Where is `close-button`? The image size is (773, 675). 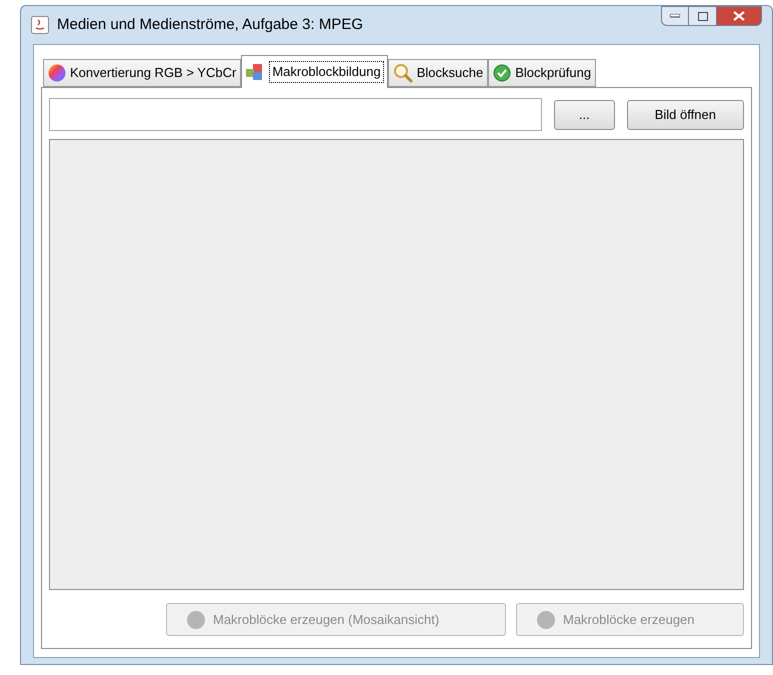 close-button is located at coordinates (739, 16).